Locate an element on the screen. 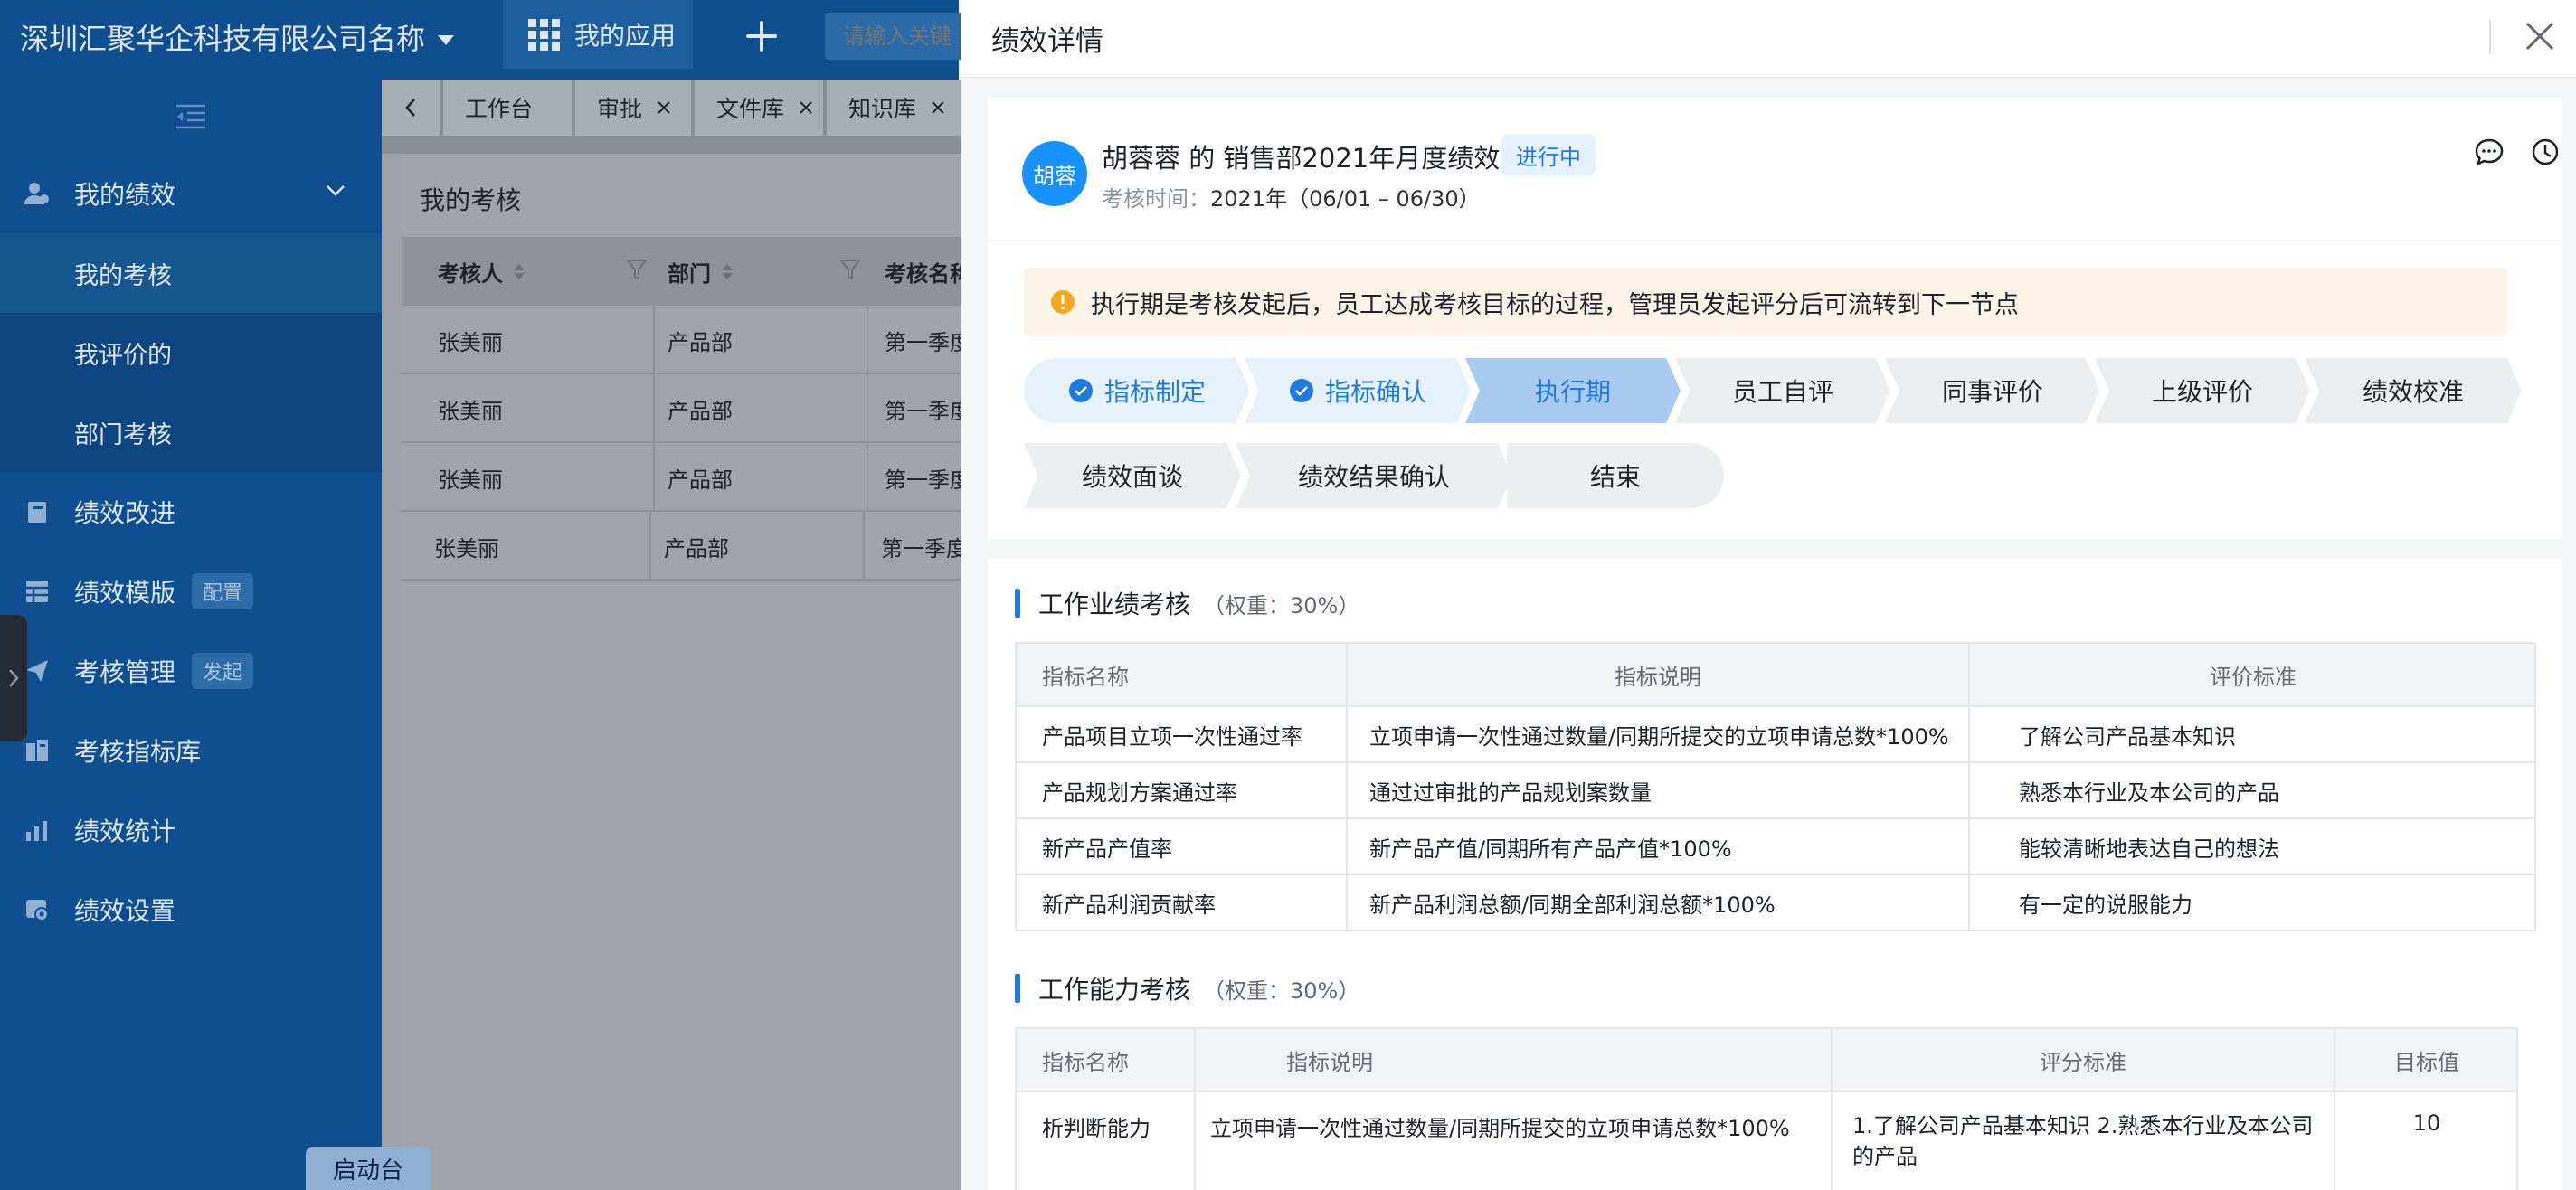 This screenshot has height=1190, width=2576. column-header-reviewer: 考核人 is located at coordinates (481, 271).